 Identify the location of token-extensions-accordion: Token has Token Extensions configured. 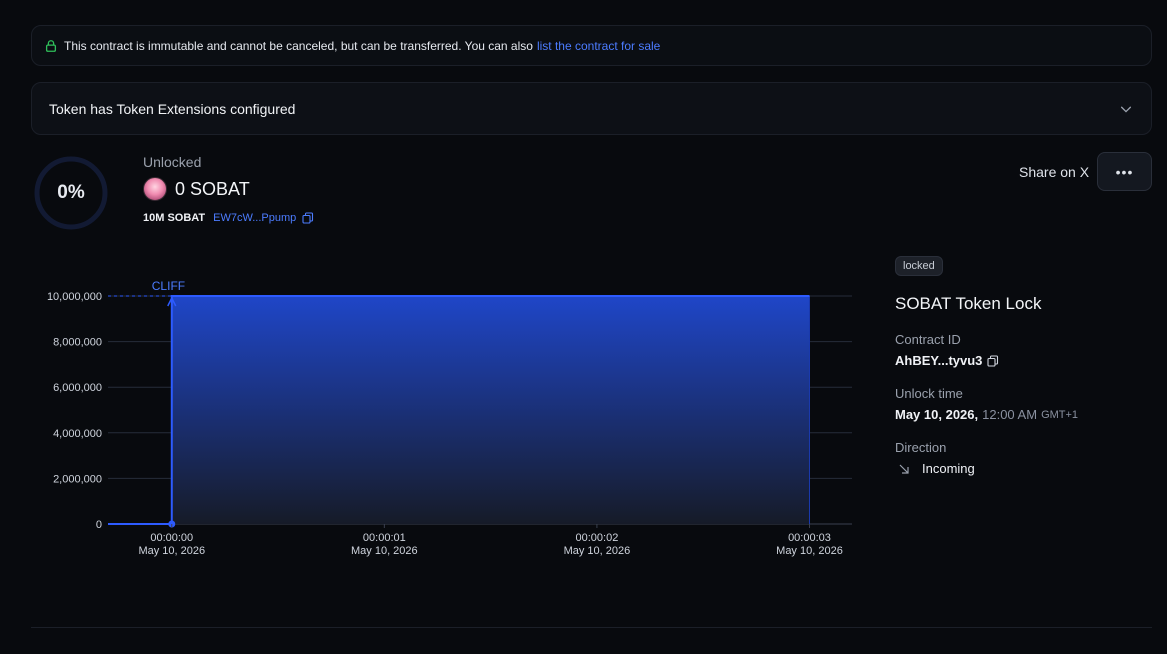
(591, 108).